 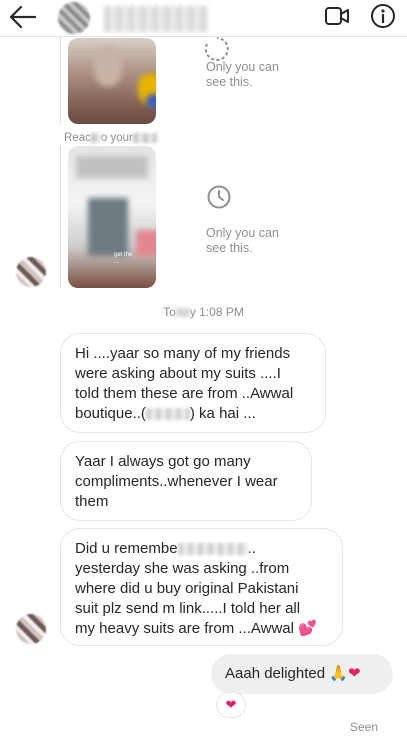 What do you see at coordinates (74, 18) in the screenshot?
I see `contact-avatar` at bounding box center [74, 18].